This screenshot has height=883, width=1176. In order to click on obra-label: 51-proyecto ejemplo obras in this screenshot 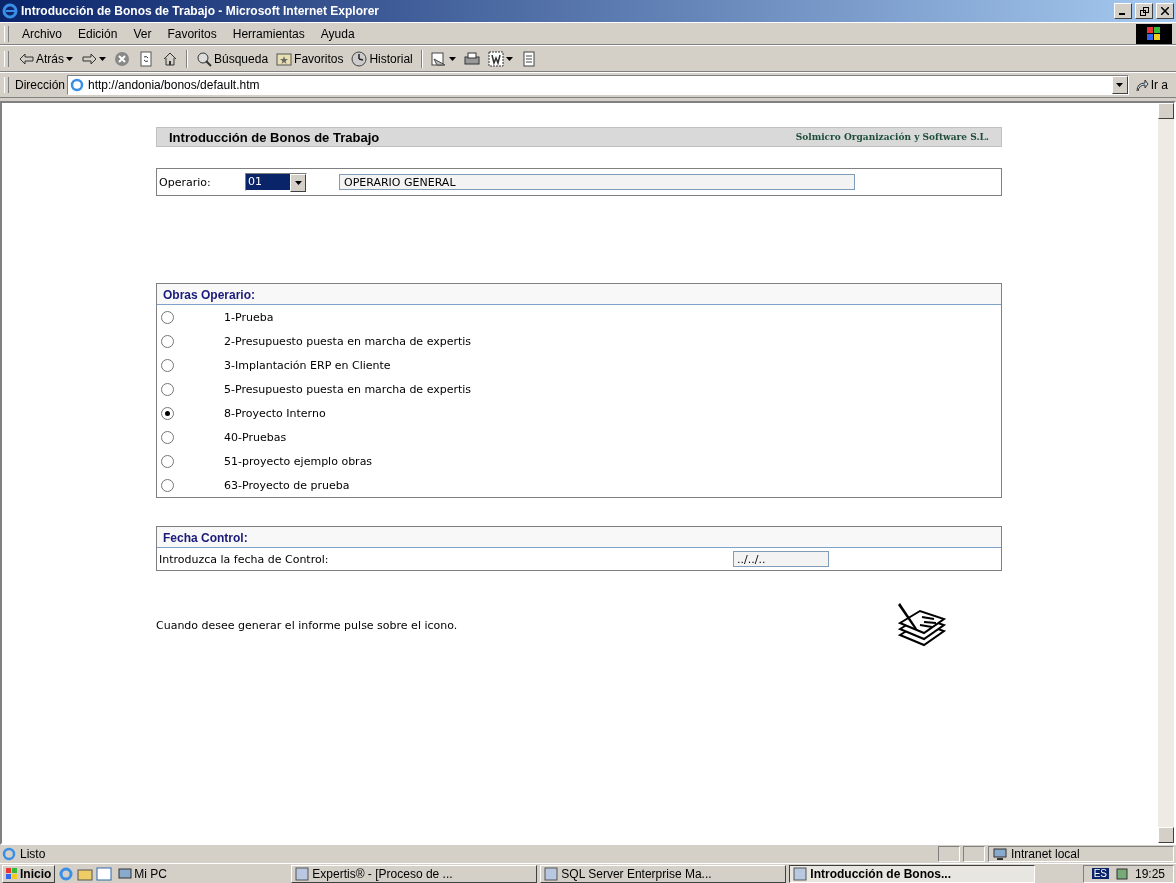, I will do `click(298, 461)`.